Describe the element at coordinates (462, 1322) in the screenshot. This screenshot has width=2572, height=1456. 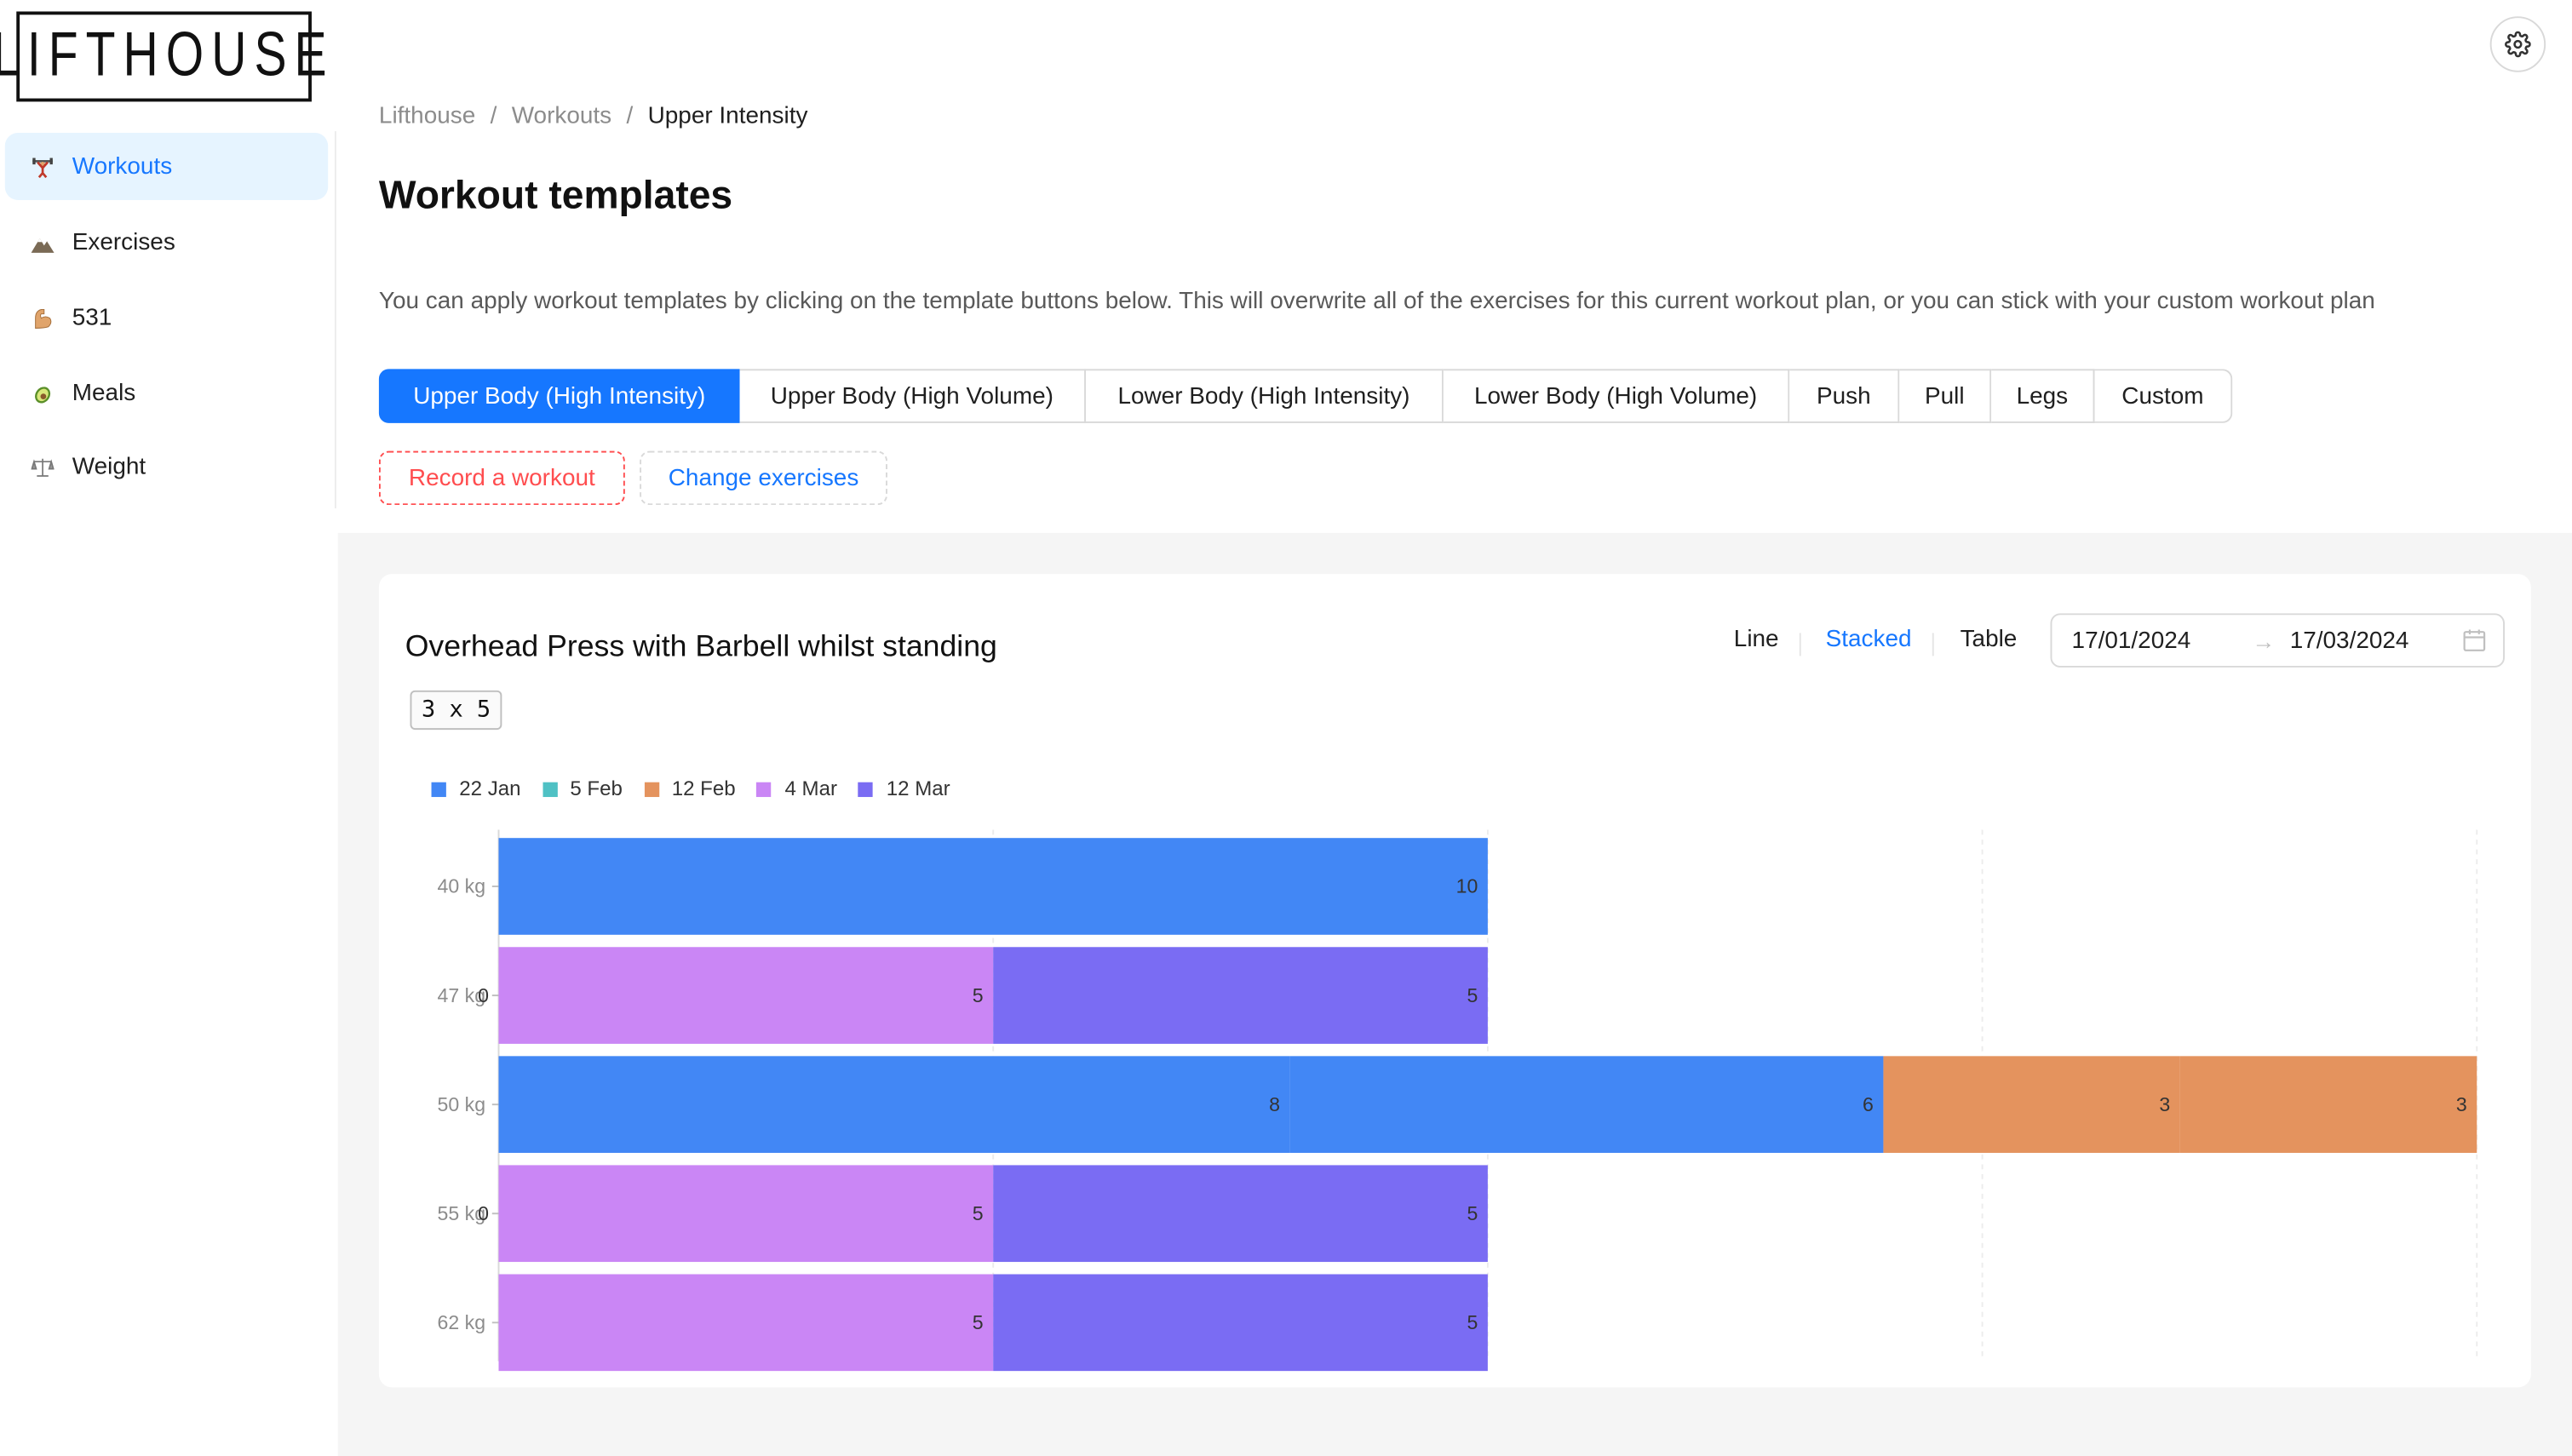
I see `y-tick-label: 62 kg` at that location.